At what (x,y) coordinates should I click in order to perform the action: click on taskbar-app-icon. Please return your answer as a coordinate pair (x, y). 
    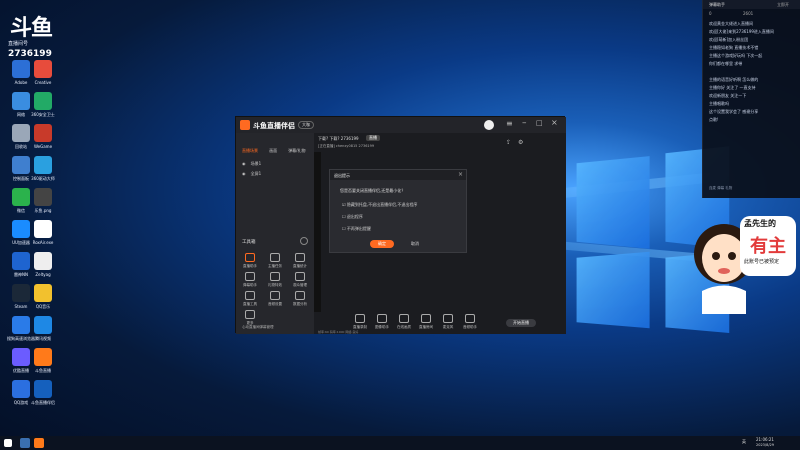
    Looking at the image, I should click on (39, 443).